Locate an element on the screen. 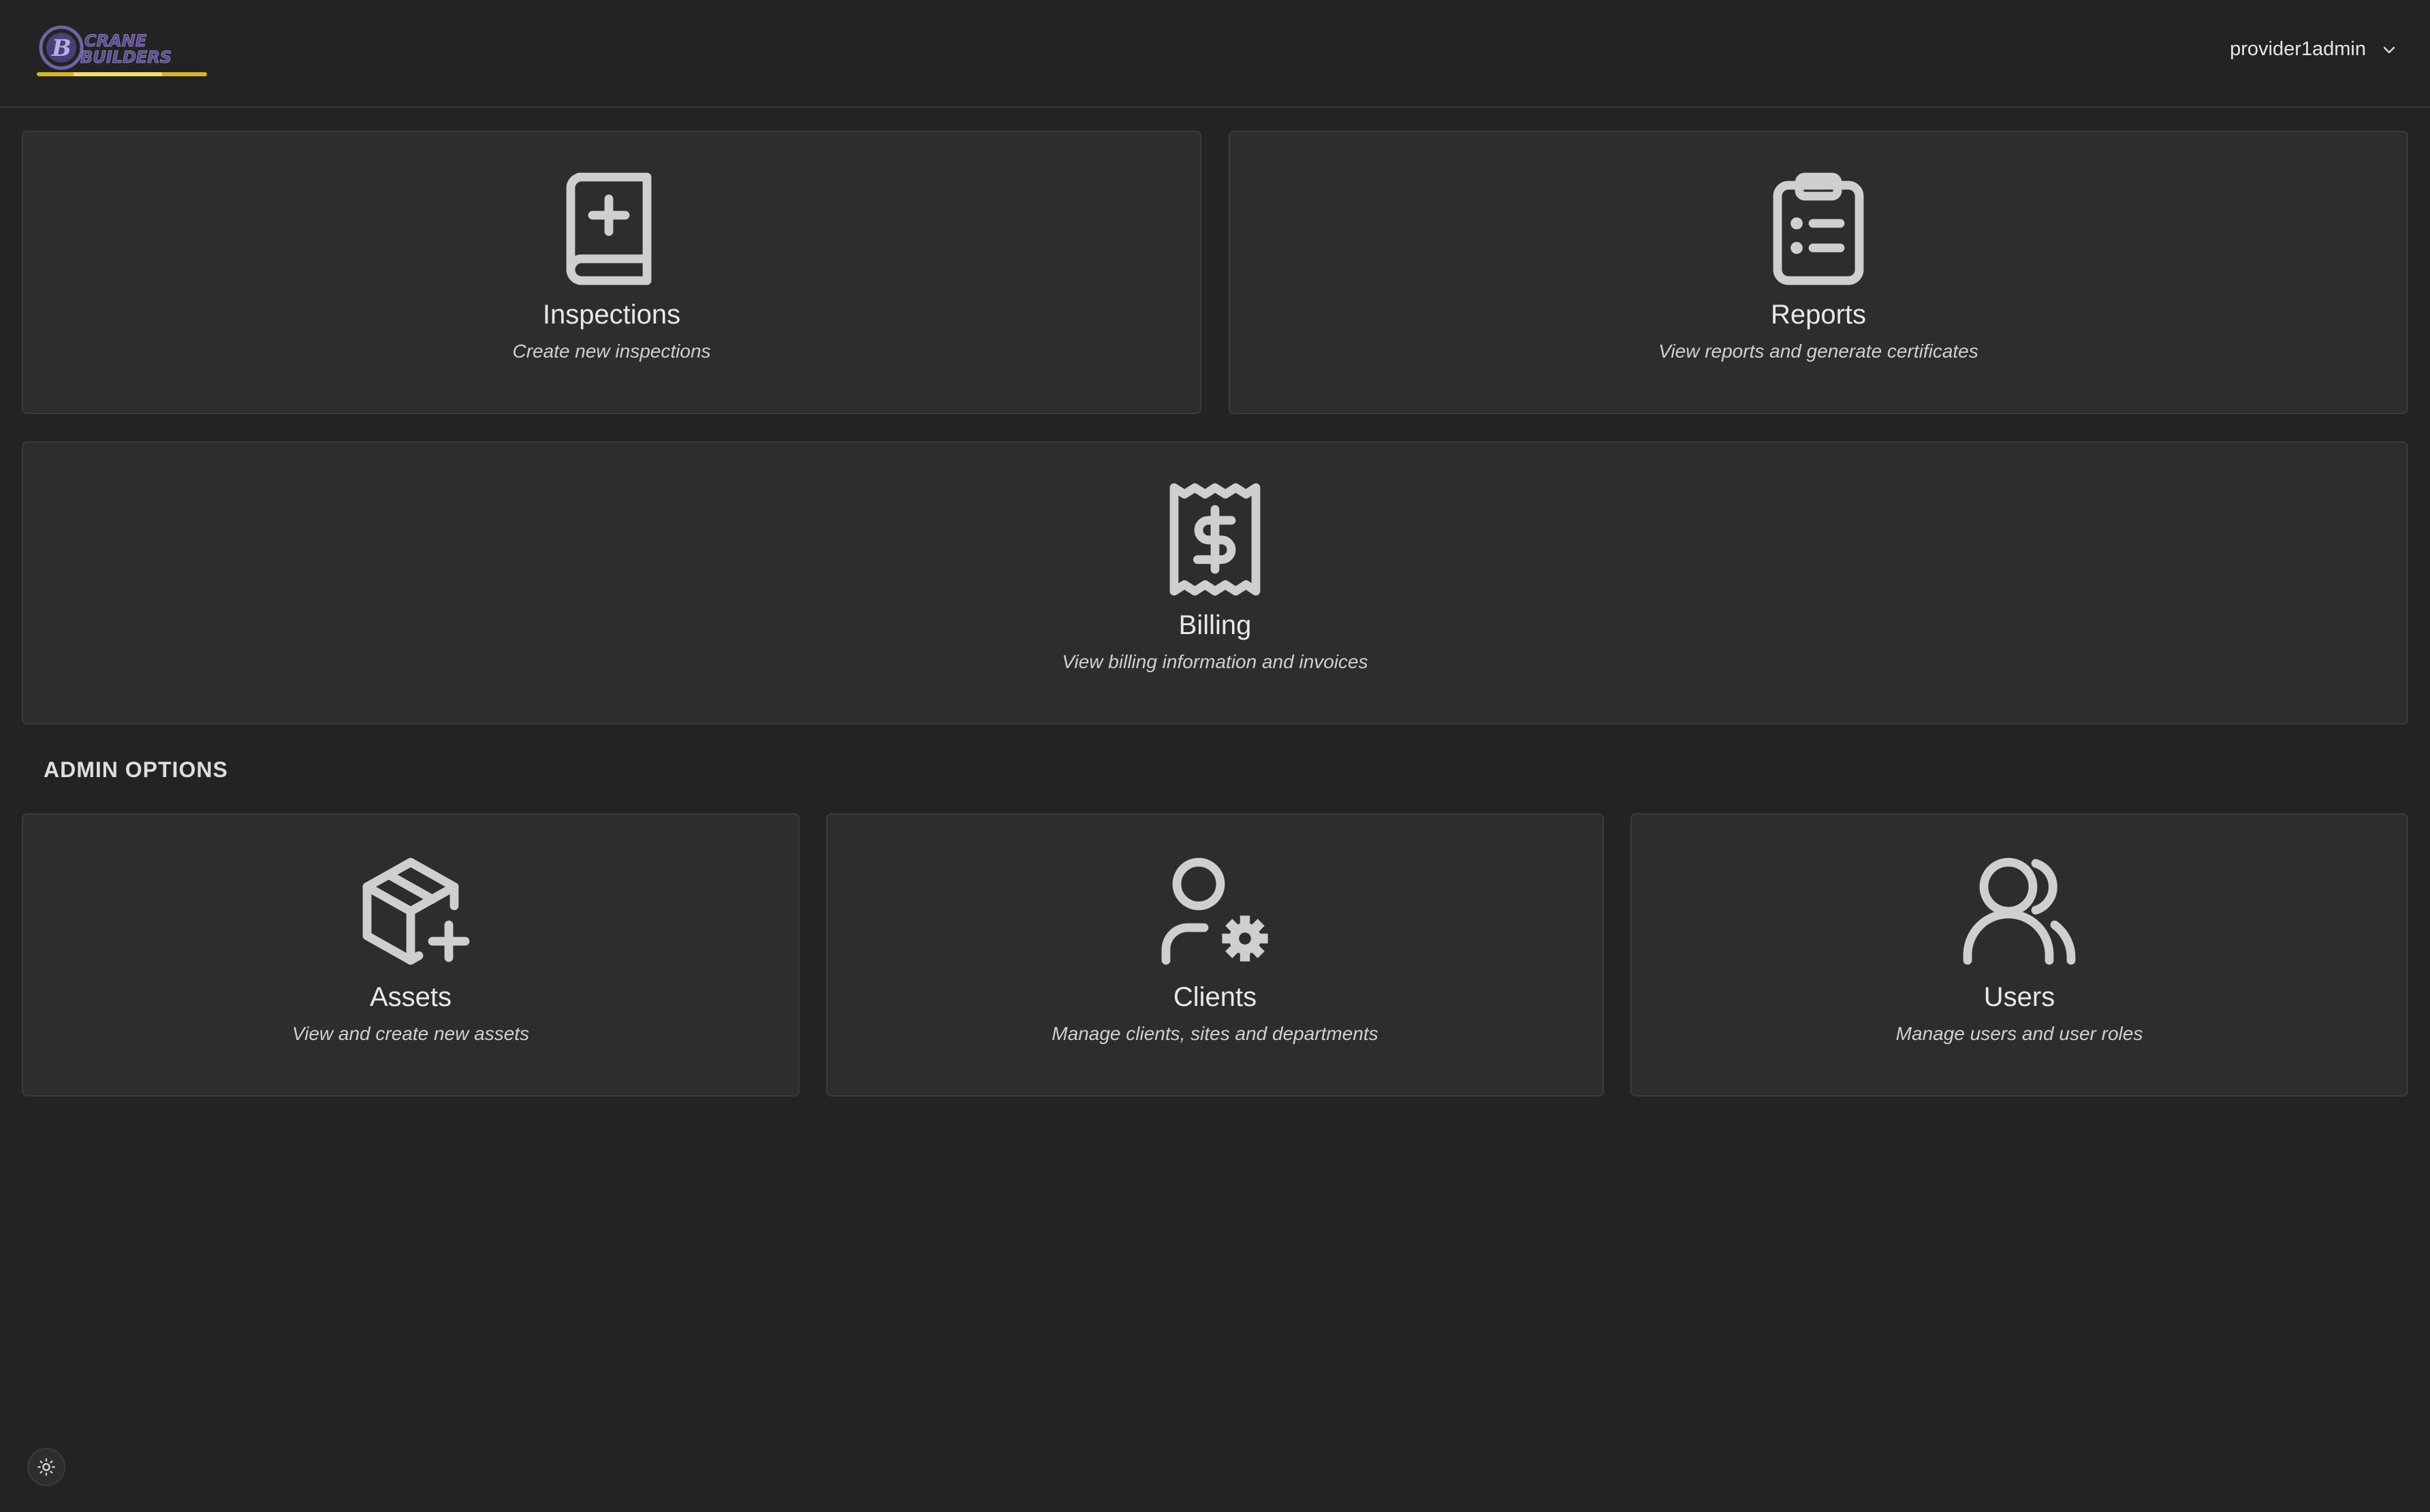  clients-title: Clients is located at coordinates (1215, 997).